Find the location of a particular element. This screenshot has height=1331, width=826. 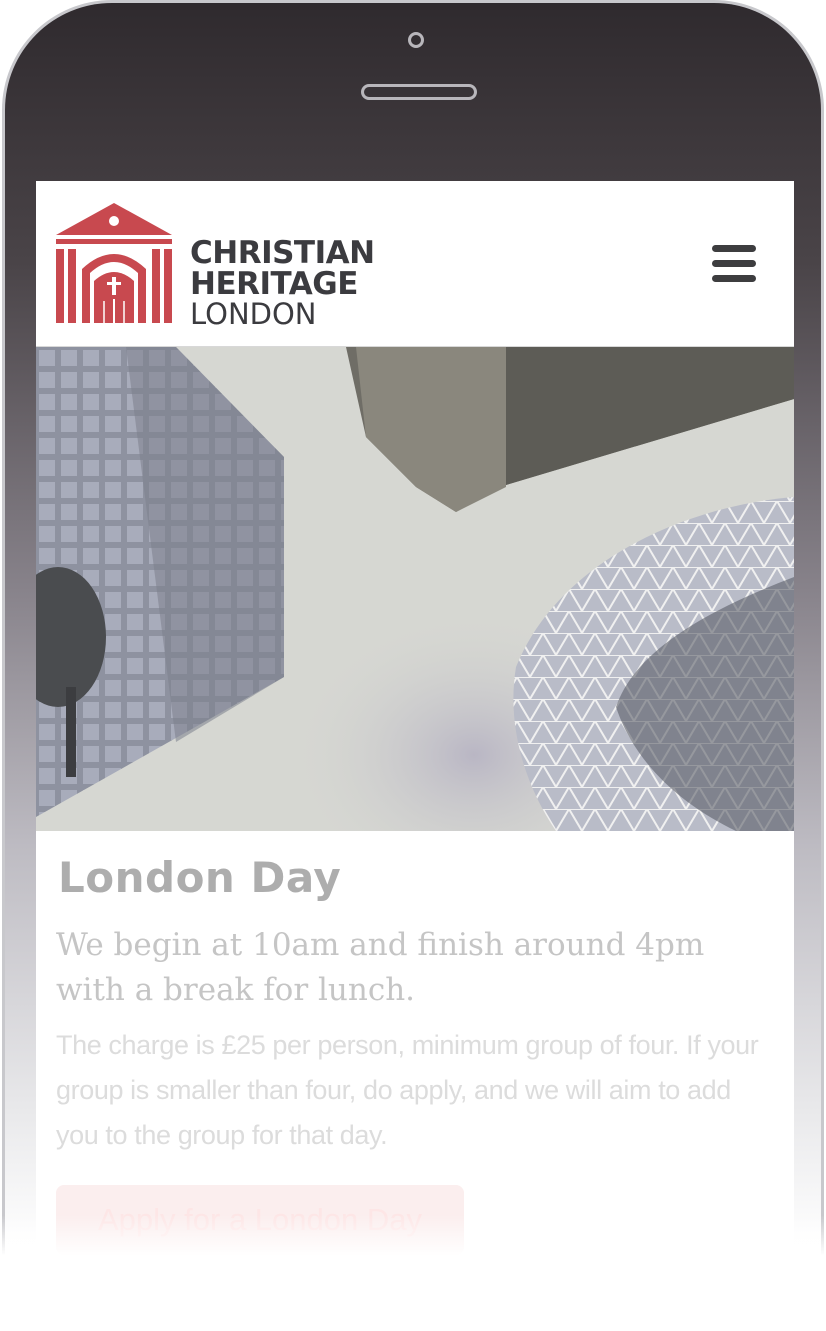

logo-text-london: LONDON is located at coordinates (253, 314).